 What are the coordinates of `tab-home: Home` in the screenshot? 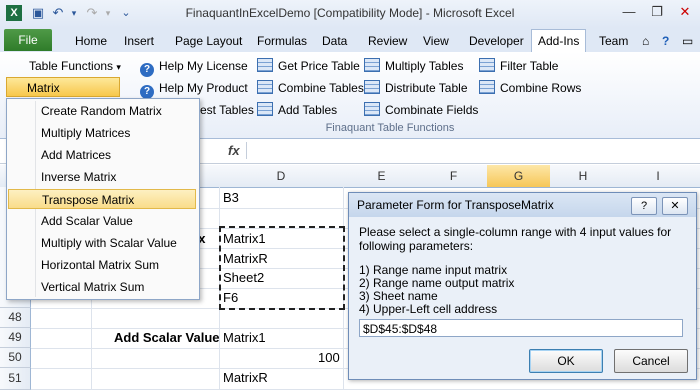 It's located at (91, 41).